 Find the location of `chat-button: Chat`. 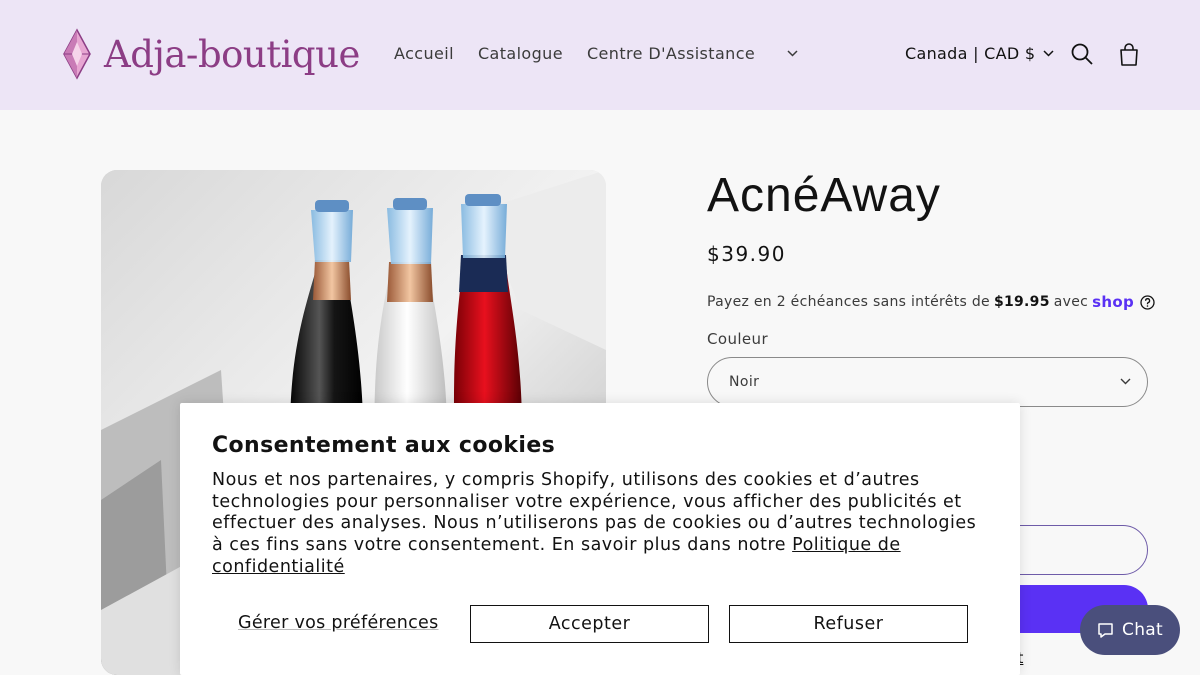

chat-button: Chat is located at coordinates (1130, 630).